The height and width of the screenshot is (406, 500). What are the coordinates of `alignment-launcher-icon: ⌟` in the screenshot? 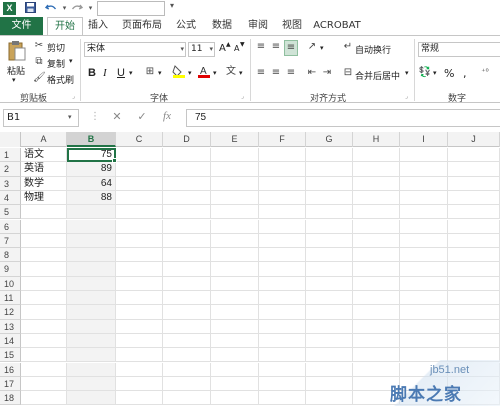 It's located at (408, 96).